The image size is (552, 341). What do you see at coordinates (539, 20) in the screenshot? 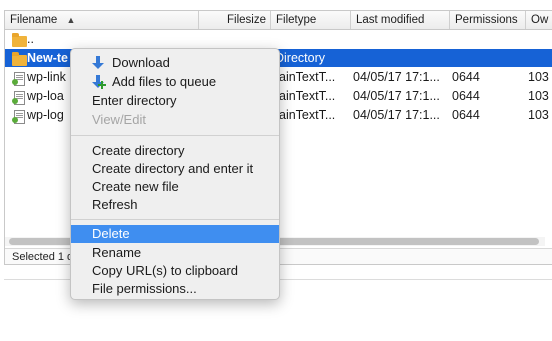
I see `column-owner: Ow` at bounding box center [539, 20].